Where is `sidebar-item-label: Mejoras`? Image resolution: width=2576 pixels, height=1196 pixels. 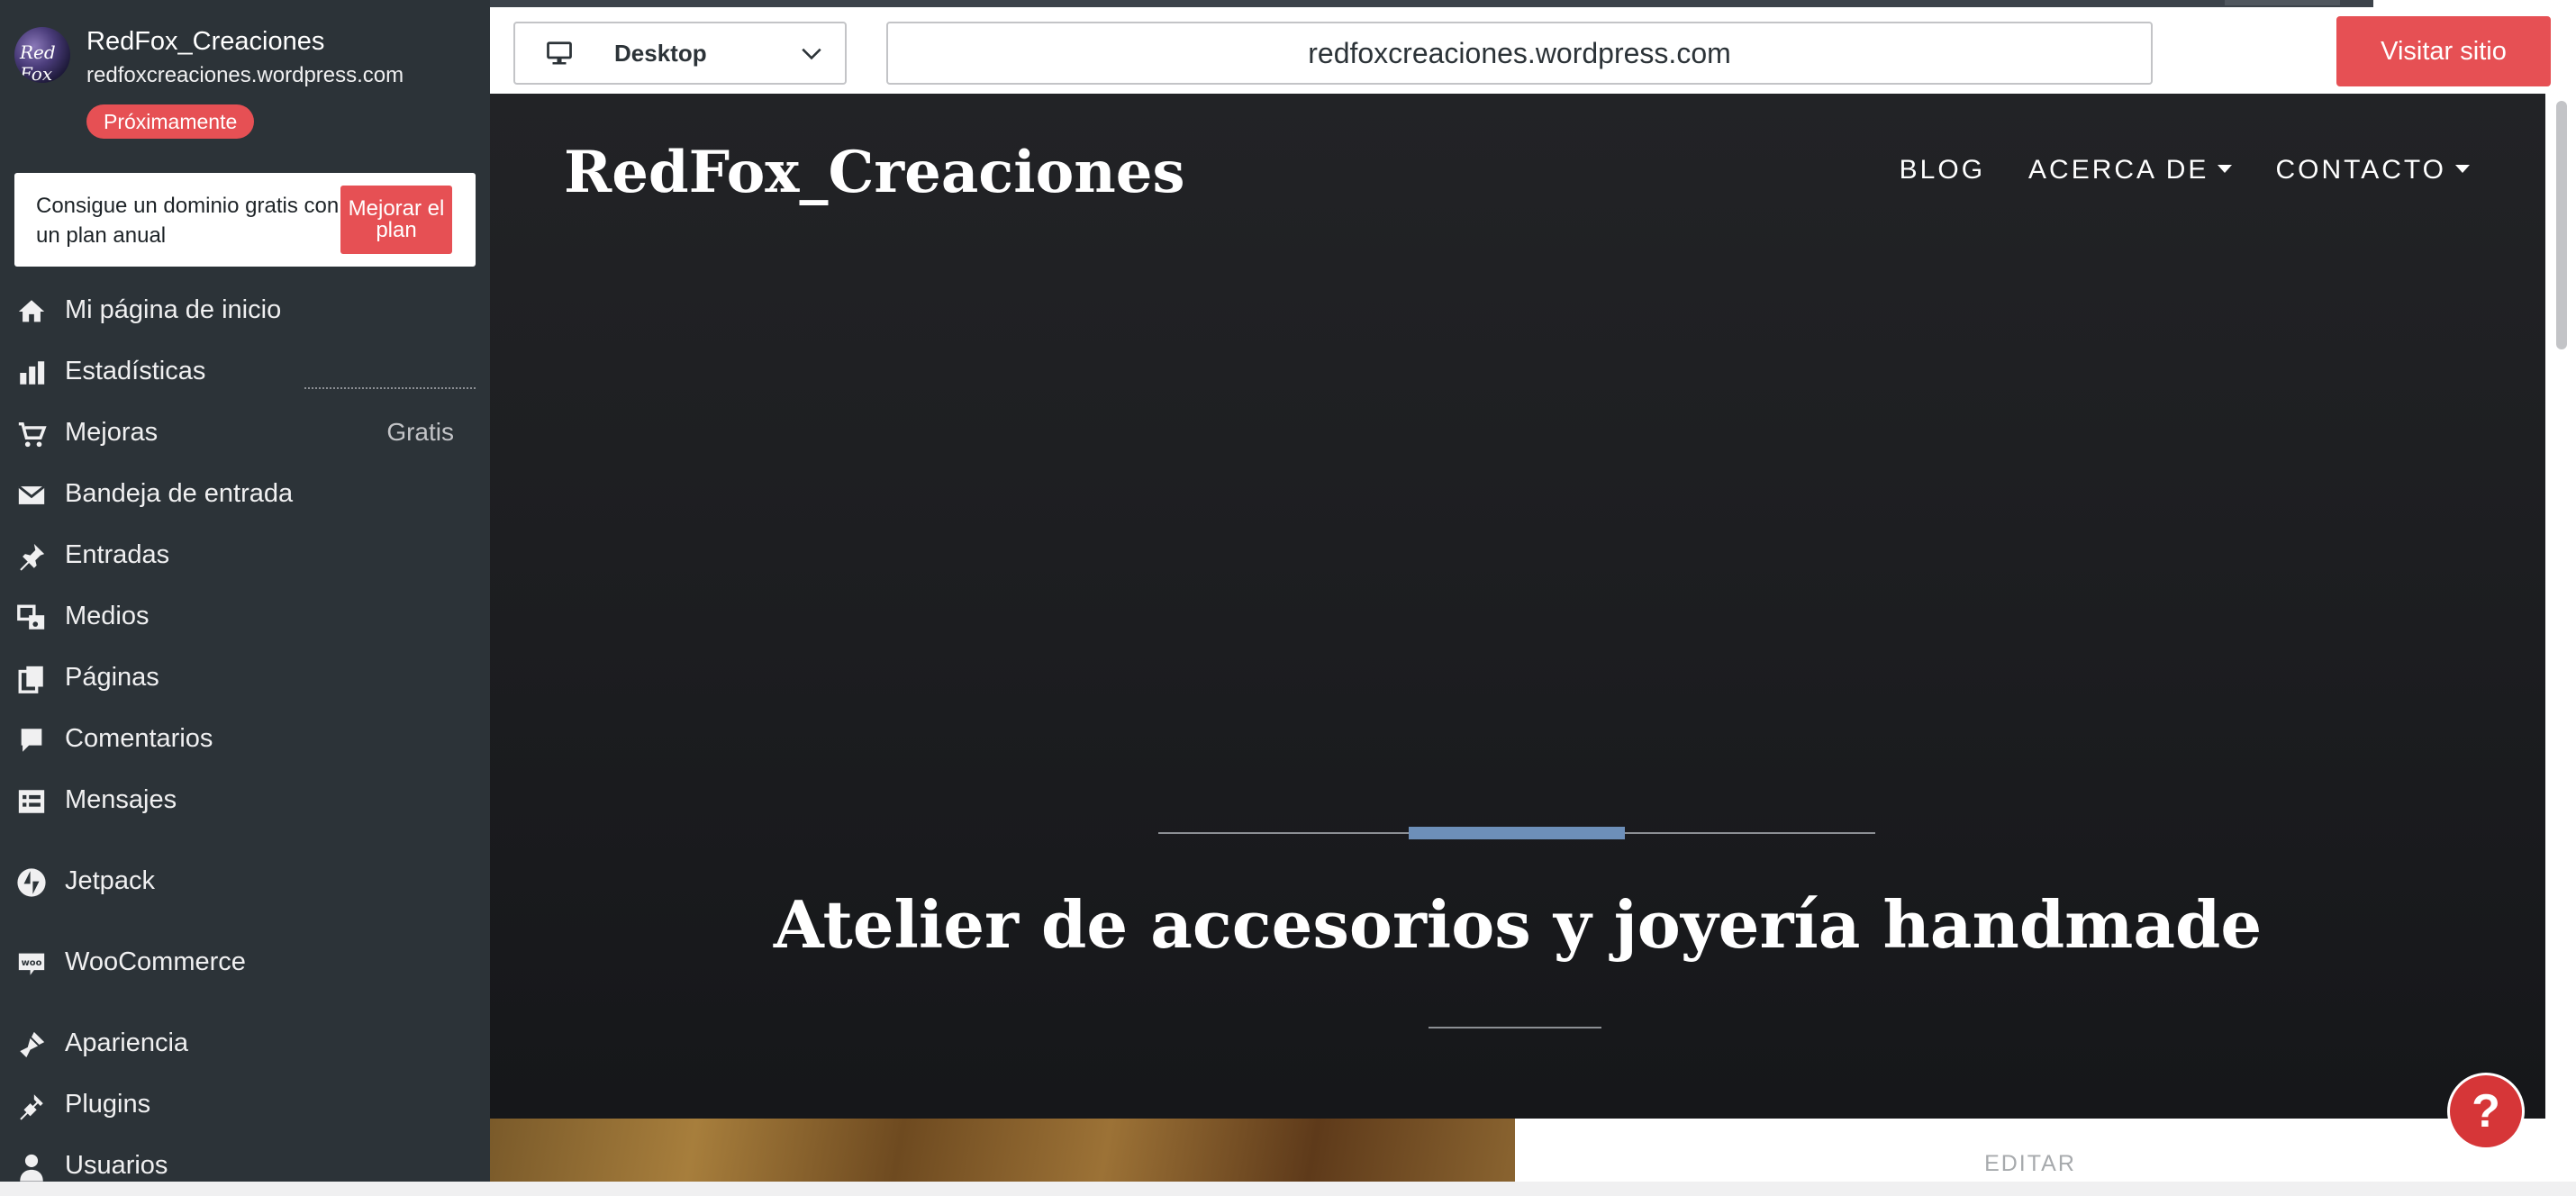
sidebar-item-label: Mejoras is located at coordinates (112, 432).